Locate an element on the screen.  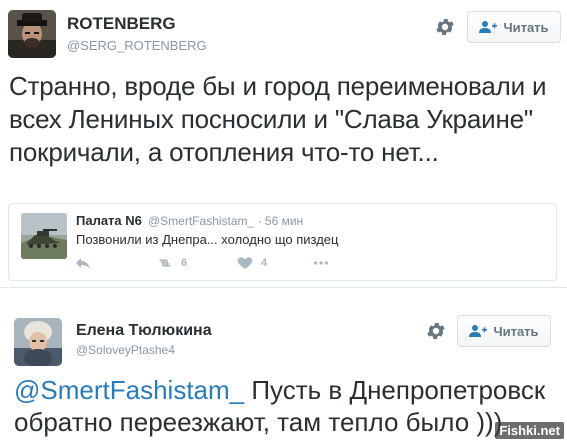
retweet-icon is located at coordinates (165, 263).